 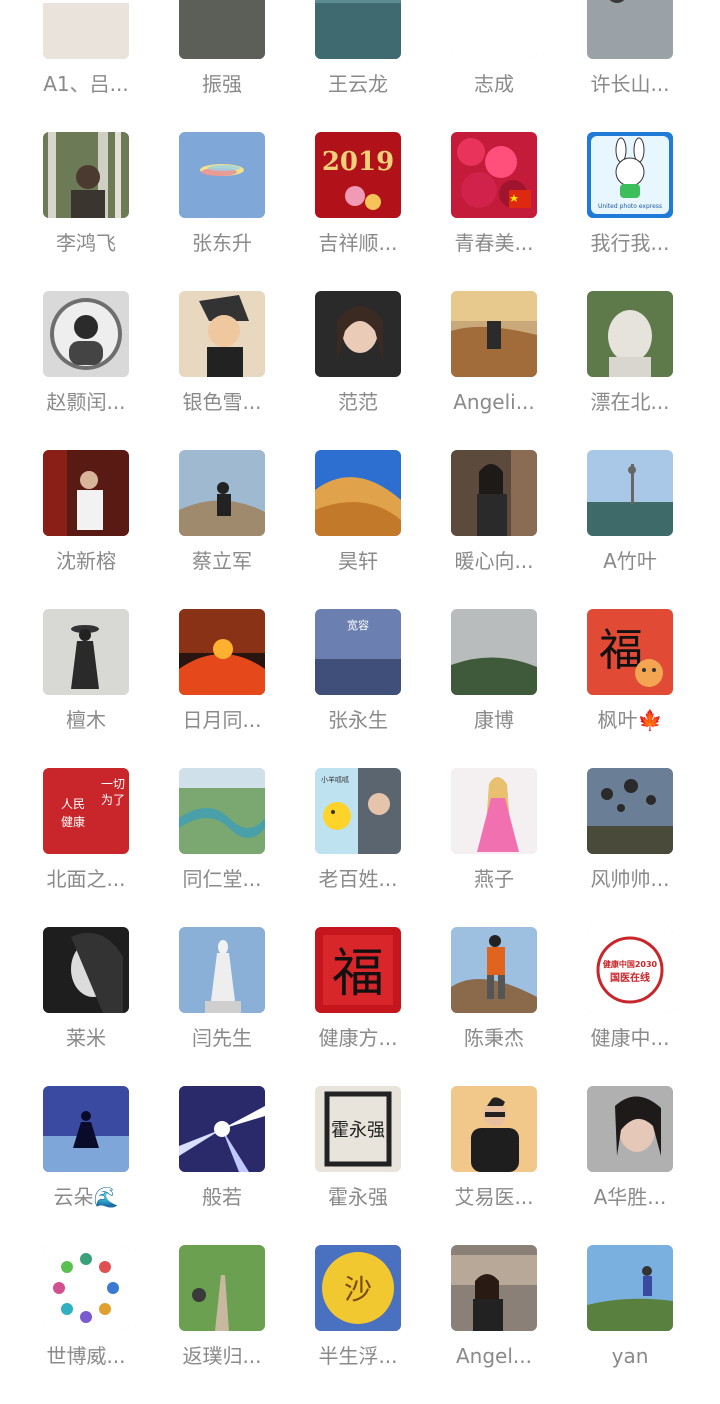 What do you see at coordinates (222, 61) in the screenshot?
I see `member-item: 振强` at bounding box center [222, 61].